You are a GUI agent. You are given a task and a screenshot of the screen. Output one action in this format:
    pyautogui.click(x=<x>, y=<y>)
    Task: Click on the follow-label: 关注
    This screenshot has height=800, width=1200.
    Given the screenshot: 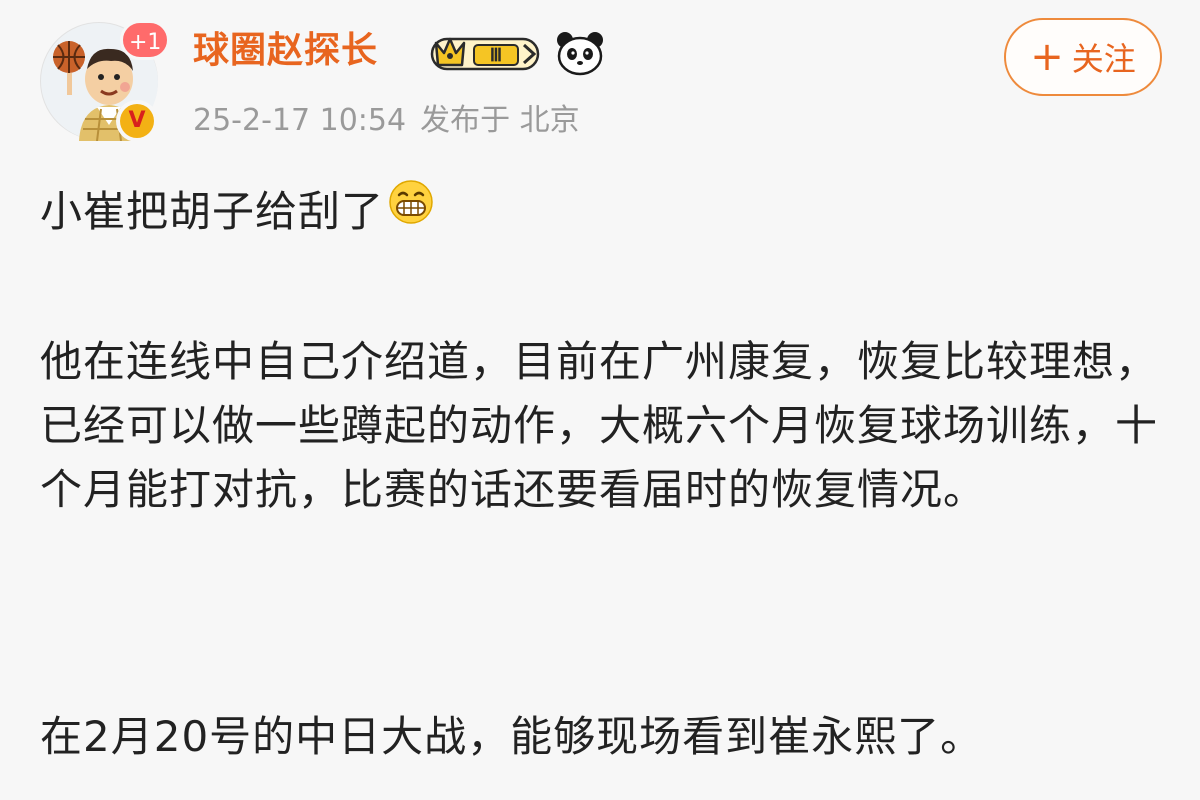 What is the action you would take?
    pyautogui.click(x=1103, y=59)
    